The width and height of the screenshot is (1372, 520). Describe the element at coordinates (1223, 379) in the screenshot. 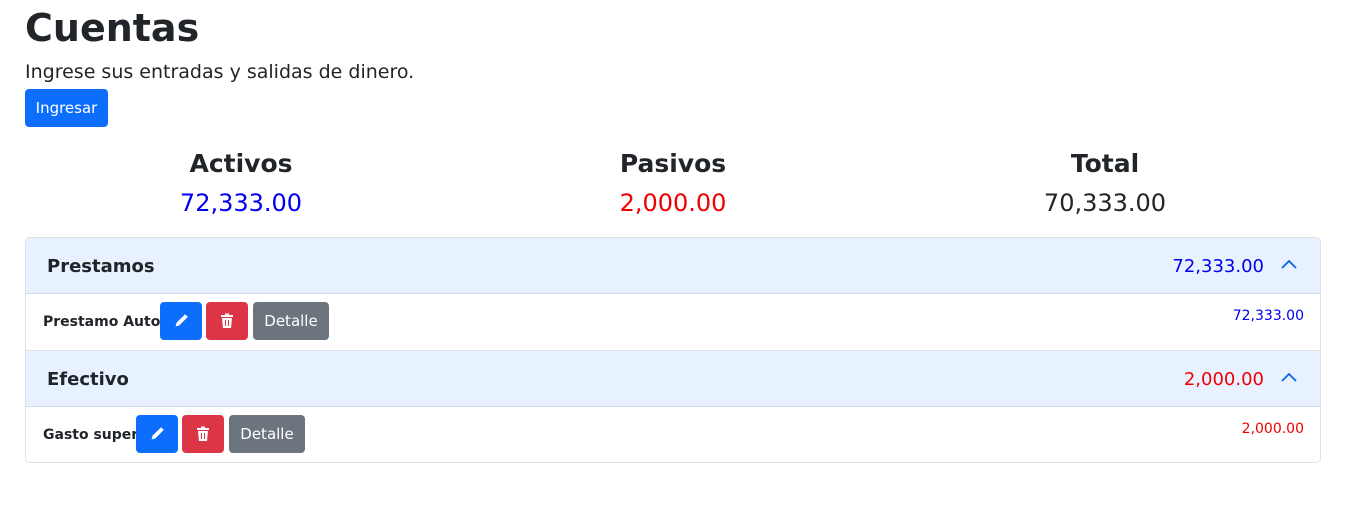

I see `account-amount: 2,000.00` at that location.